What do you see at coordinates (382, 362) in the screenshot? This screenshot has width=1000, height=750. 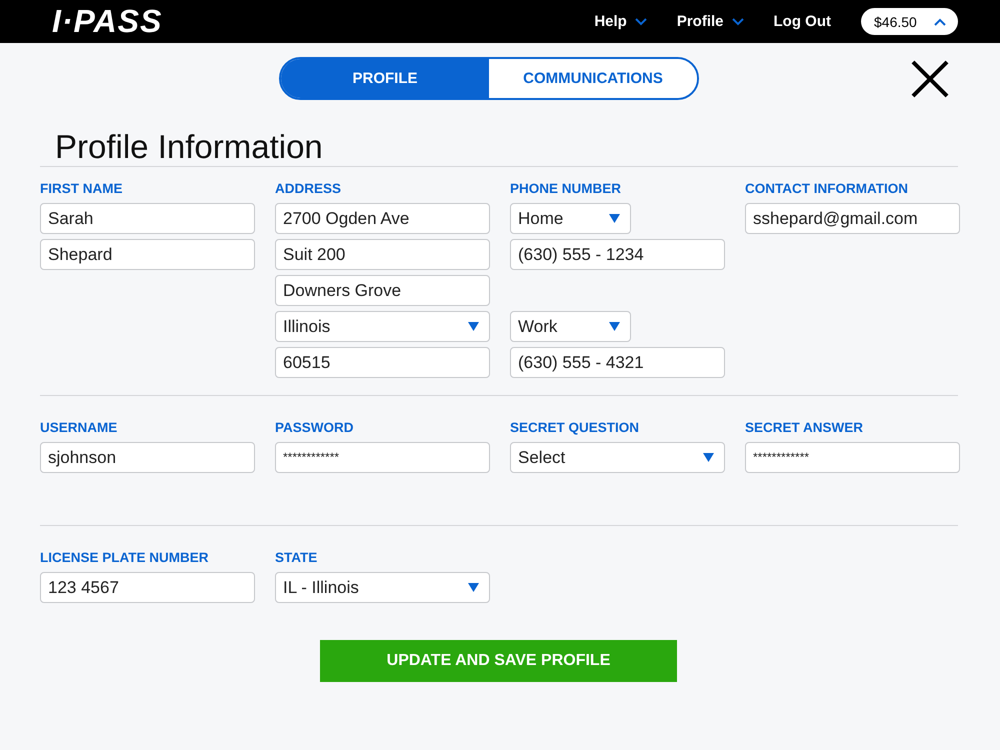 I see `text-field: 60515` at bounding box center [382, 362].